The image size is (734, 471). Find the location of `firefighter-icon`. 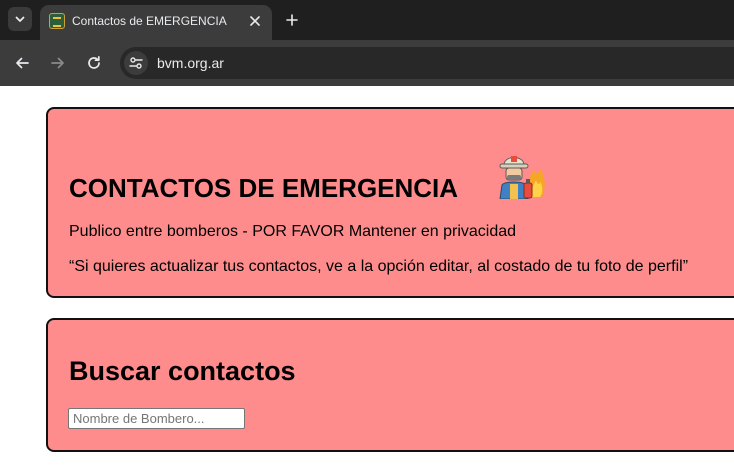

firefighter-icon is located at coordinates (522, 177).